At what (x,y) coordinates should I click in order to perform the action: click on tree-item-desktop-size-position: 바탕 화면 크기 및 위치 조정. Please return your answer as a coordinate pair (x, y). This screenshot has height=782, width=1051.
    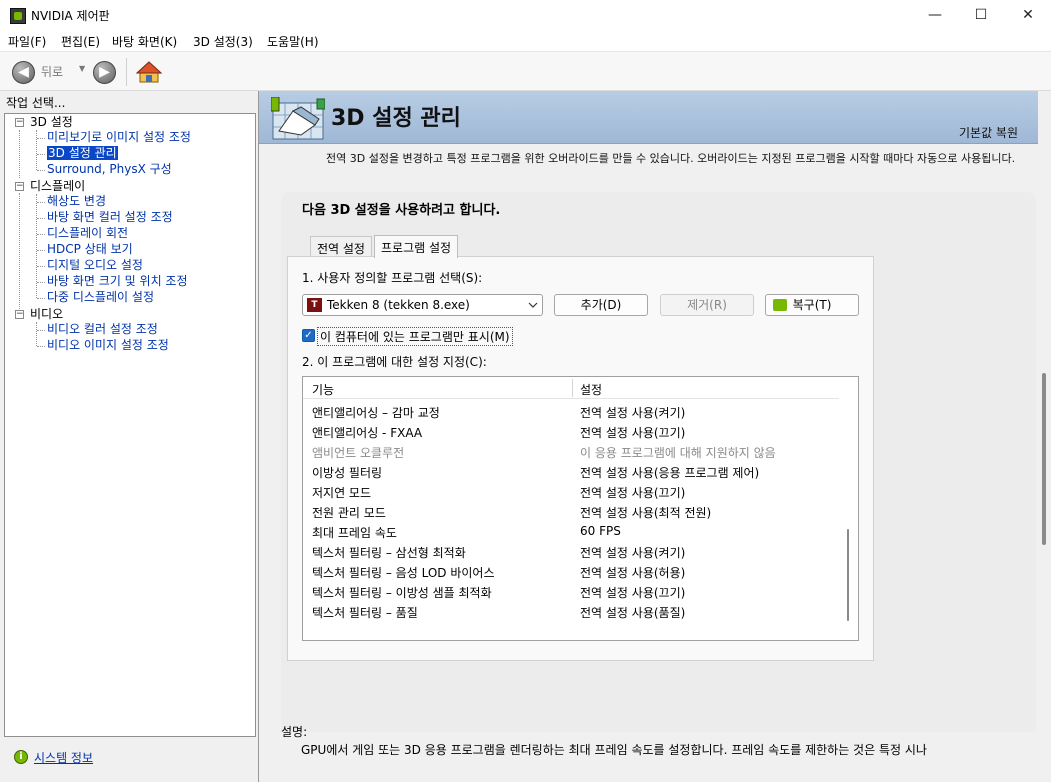
    Looking at the image, I should click on (117, 282).